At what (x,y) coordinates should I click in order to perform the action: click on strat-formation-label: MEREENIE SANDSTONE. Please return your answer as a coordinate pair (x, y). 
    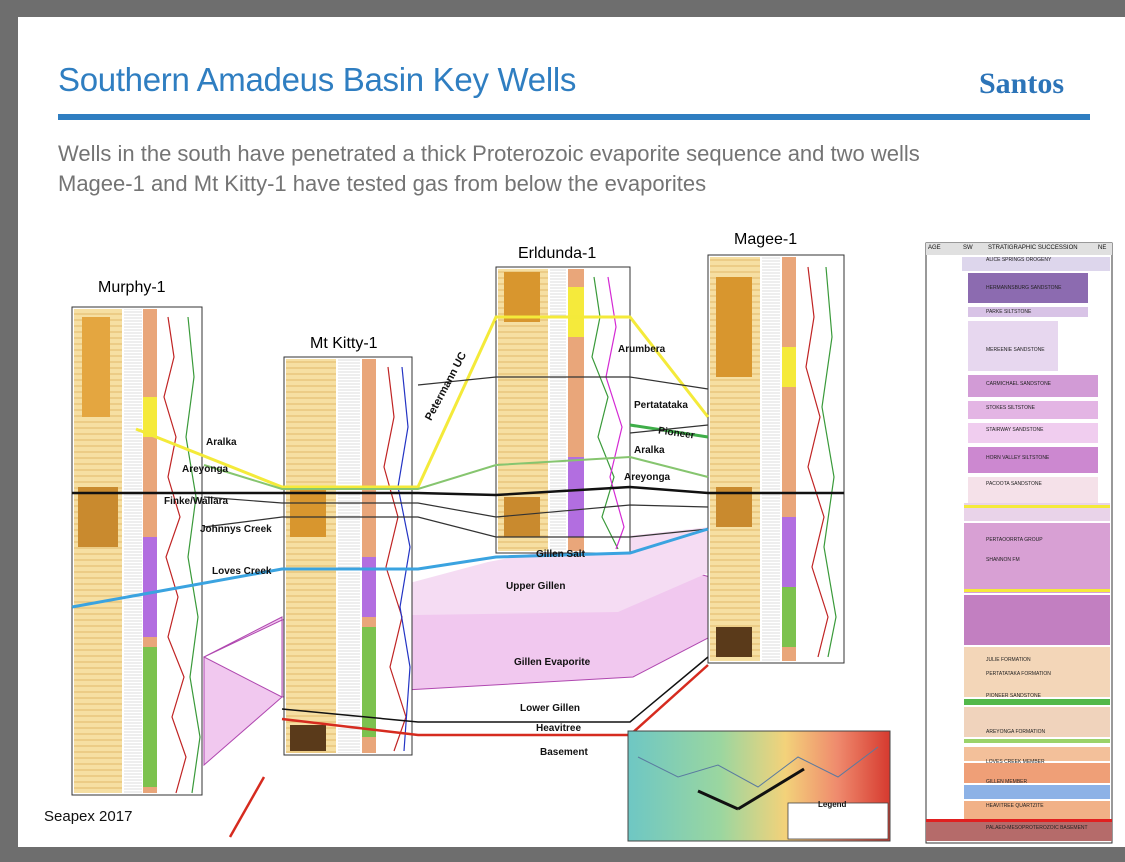
    Looking at the image, I should click on (1015, 350).